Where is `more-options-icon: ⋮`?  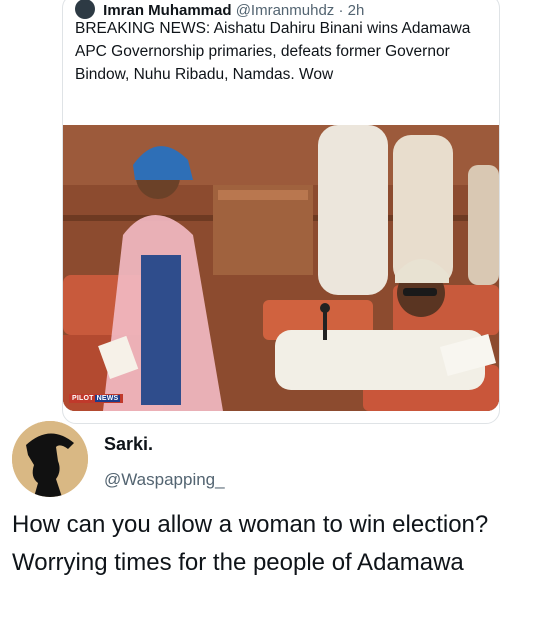
more-options-icon: ⋮ is located at coordinates (534, 445).